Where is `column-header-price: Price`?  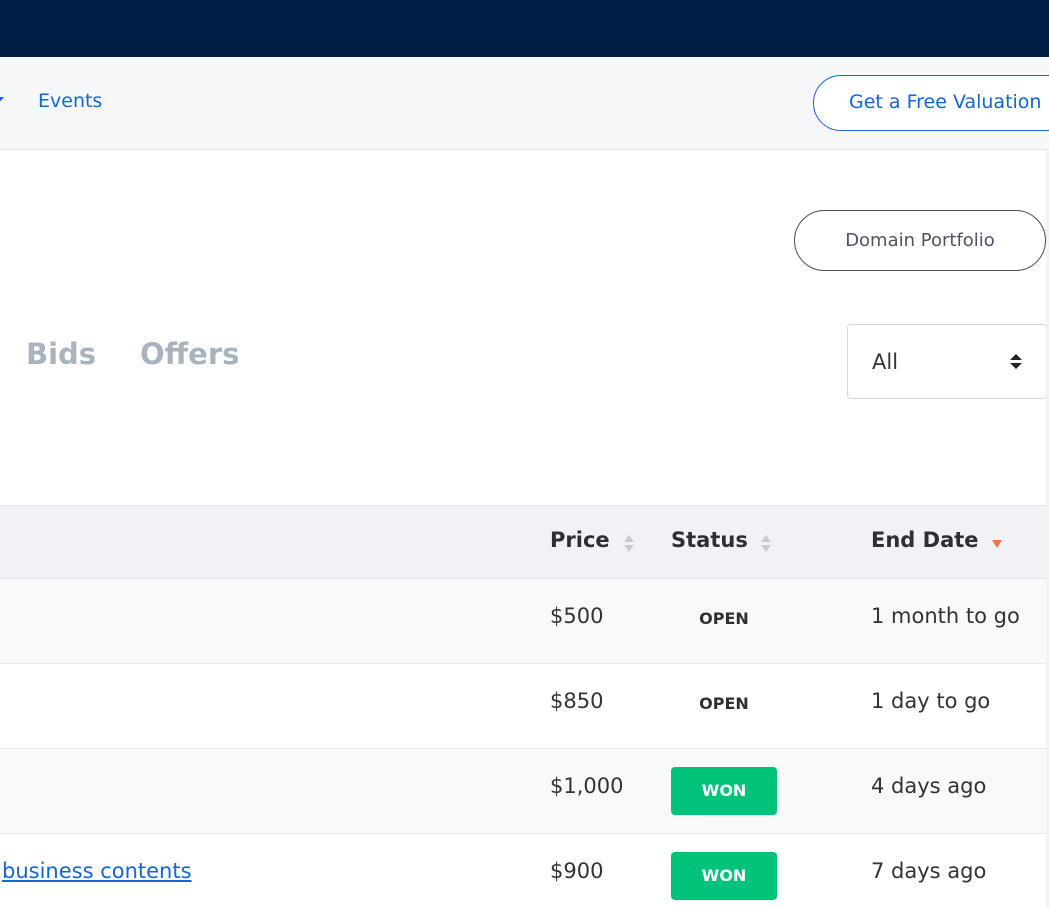 column-header-price: Price is located at coordinates (580, 540).